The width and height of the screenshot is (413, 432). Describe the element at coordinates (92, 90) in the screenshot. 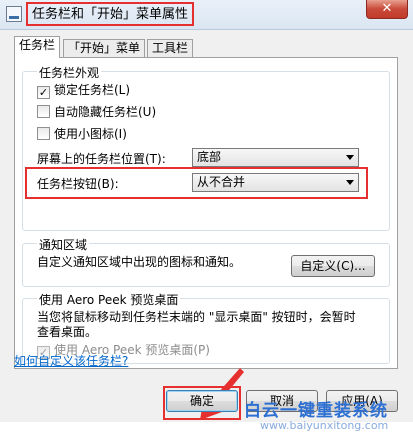

I see `lock-taskbar-label: 锁定任务栏(L)` at that location.